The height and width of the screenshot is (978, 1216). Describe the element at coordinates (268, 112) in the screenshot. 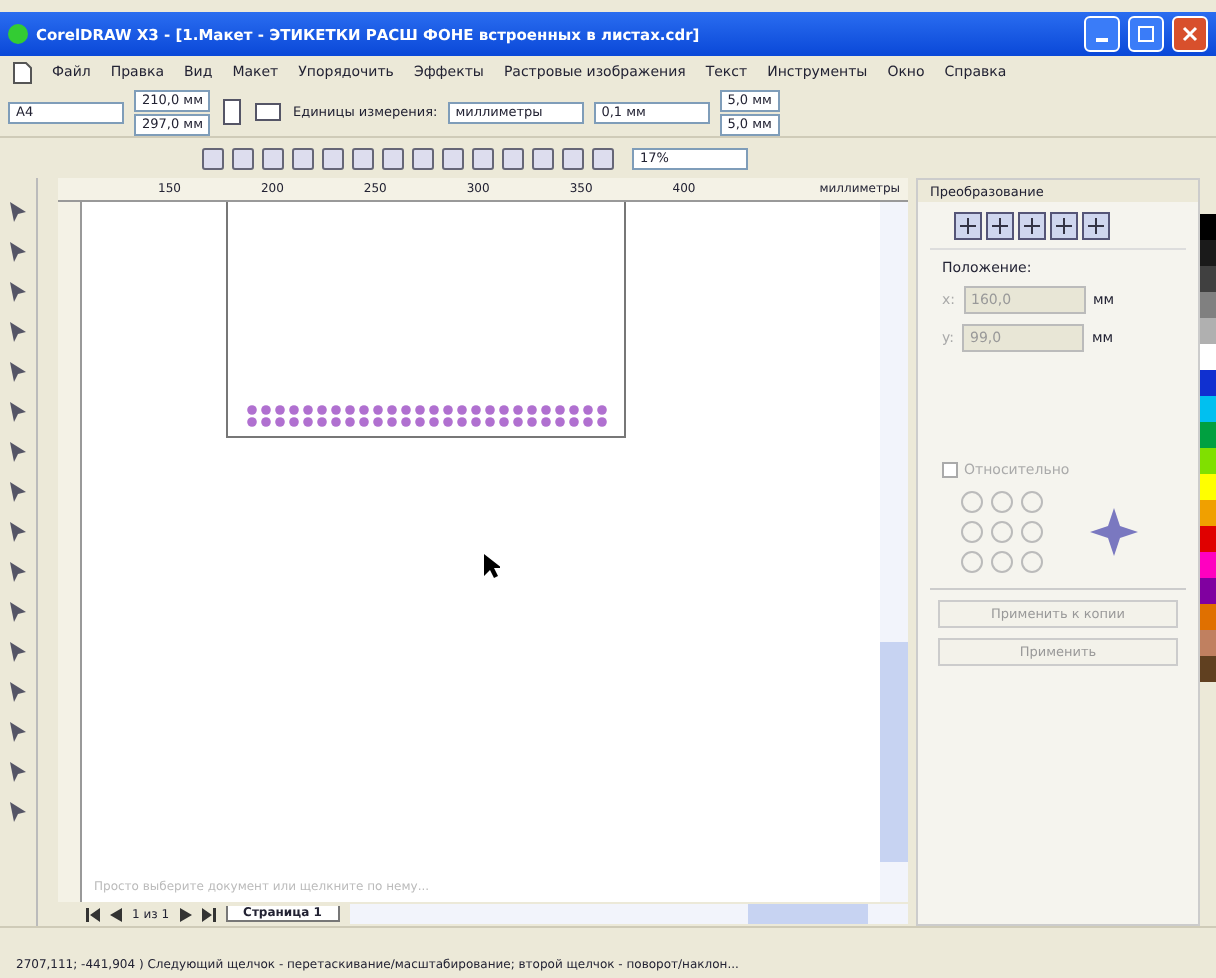

I see `landscape-icon` at that location.